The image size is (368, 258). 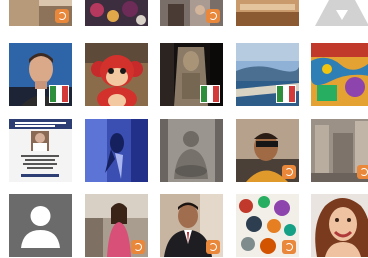 I want to click on default-avatar-icon, so click(x=40, y=225).